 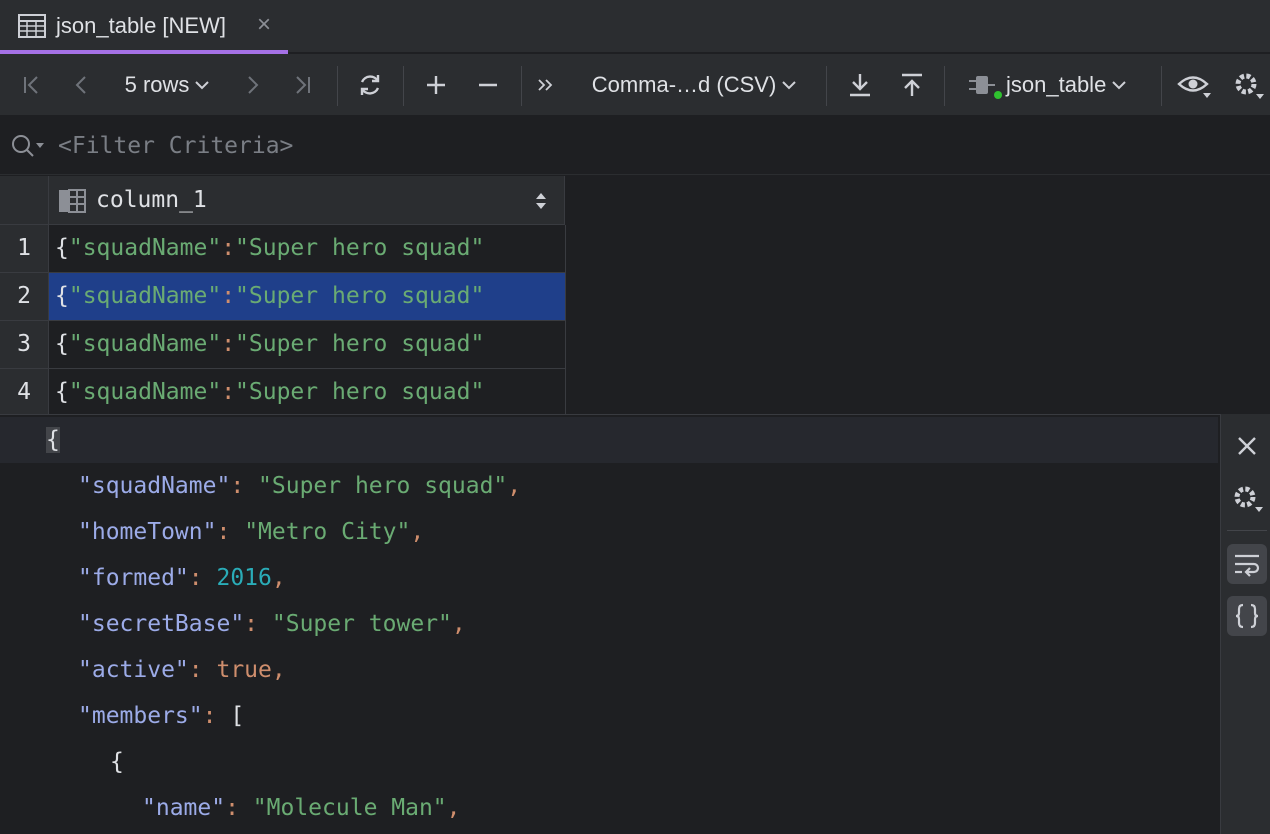 I want to click on search-icon, so click(x=28, y=148).